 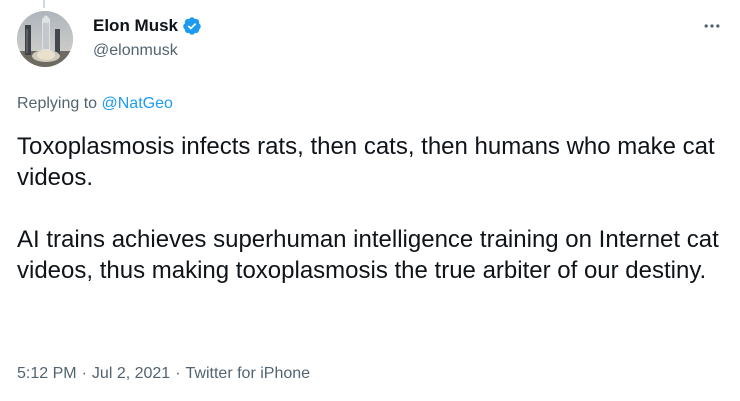 What do you see at coordinates (57, 103) in the screenshot?
I see `replying-to-prefix: Replying to` at bounding box center [57, 103].